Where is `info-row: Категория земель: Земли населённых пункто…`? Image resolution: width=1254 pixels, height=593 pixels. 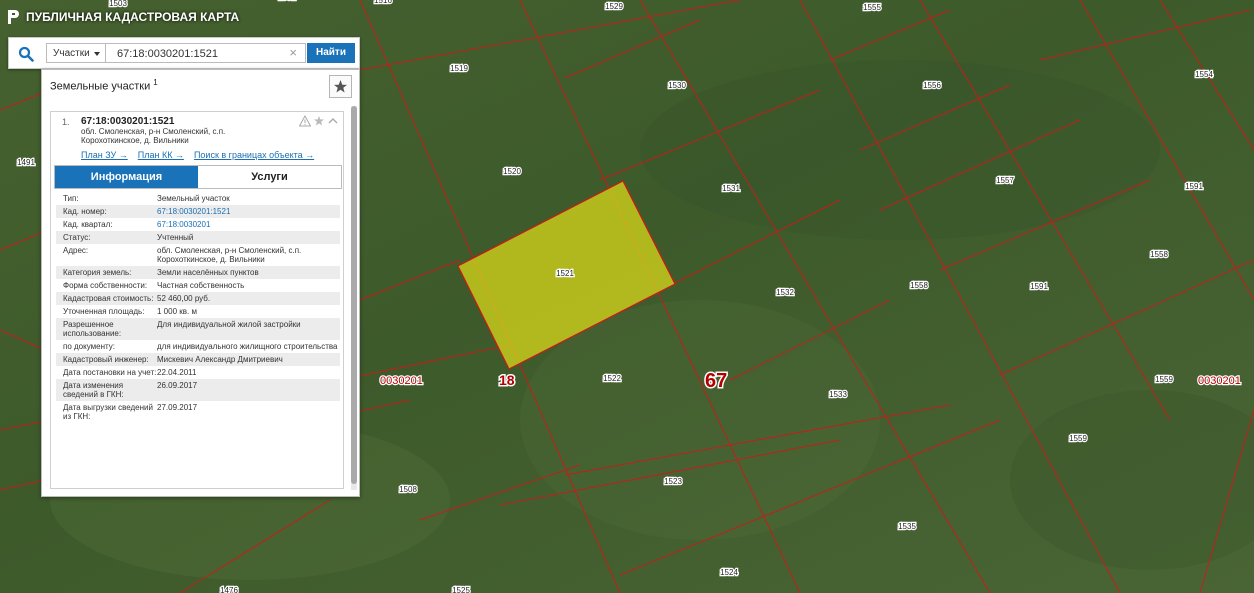 info-row: Категория земель: Земли населённых пункто… is located at coordinates (198, 272).